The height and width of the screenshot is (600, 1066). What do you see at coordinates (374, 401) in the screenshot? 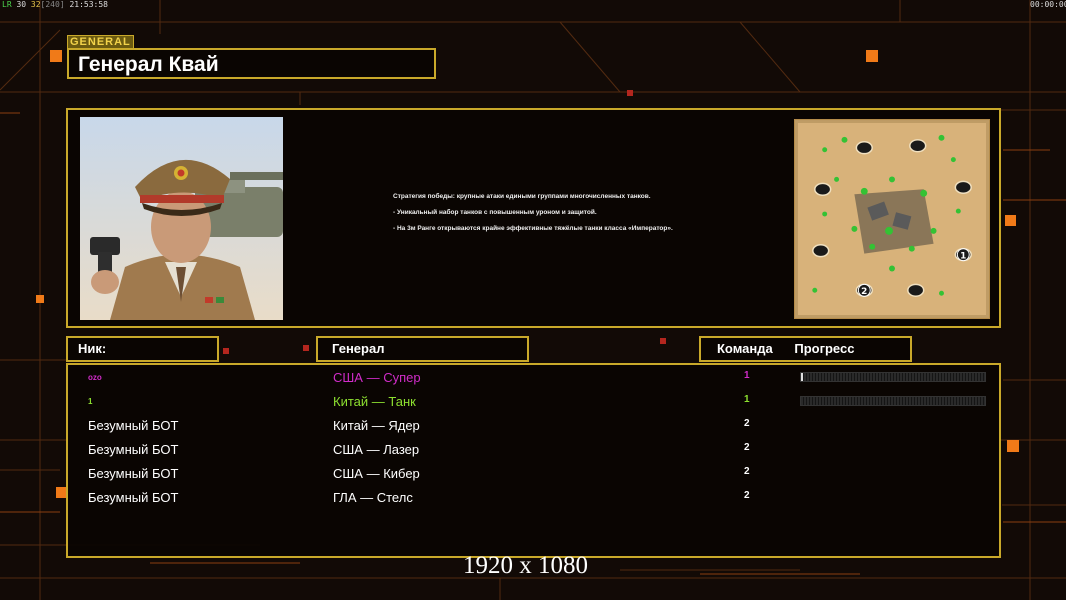
I see `player-general: Китай — Танк` at bounding box center [374, 401].